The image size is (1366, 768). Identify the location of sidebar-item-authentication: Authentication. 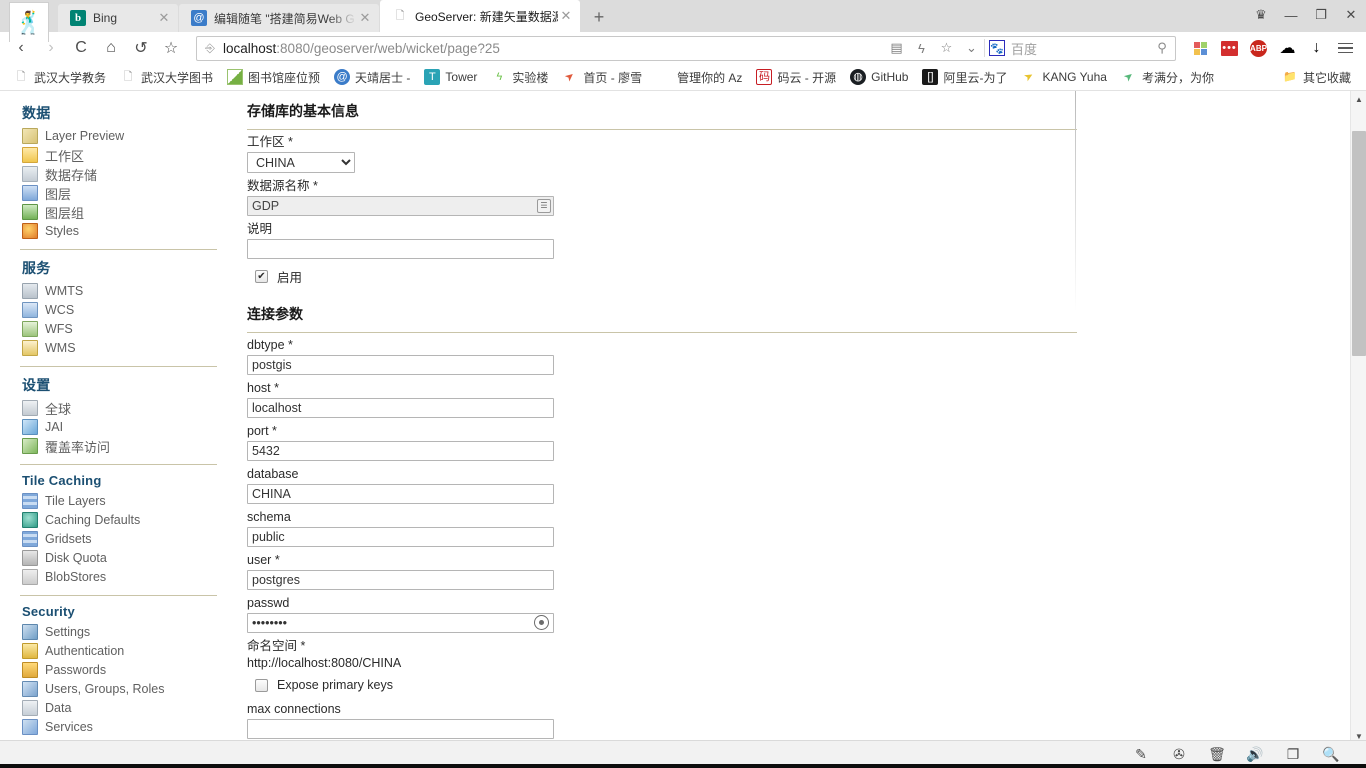
(123, 651).